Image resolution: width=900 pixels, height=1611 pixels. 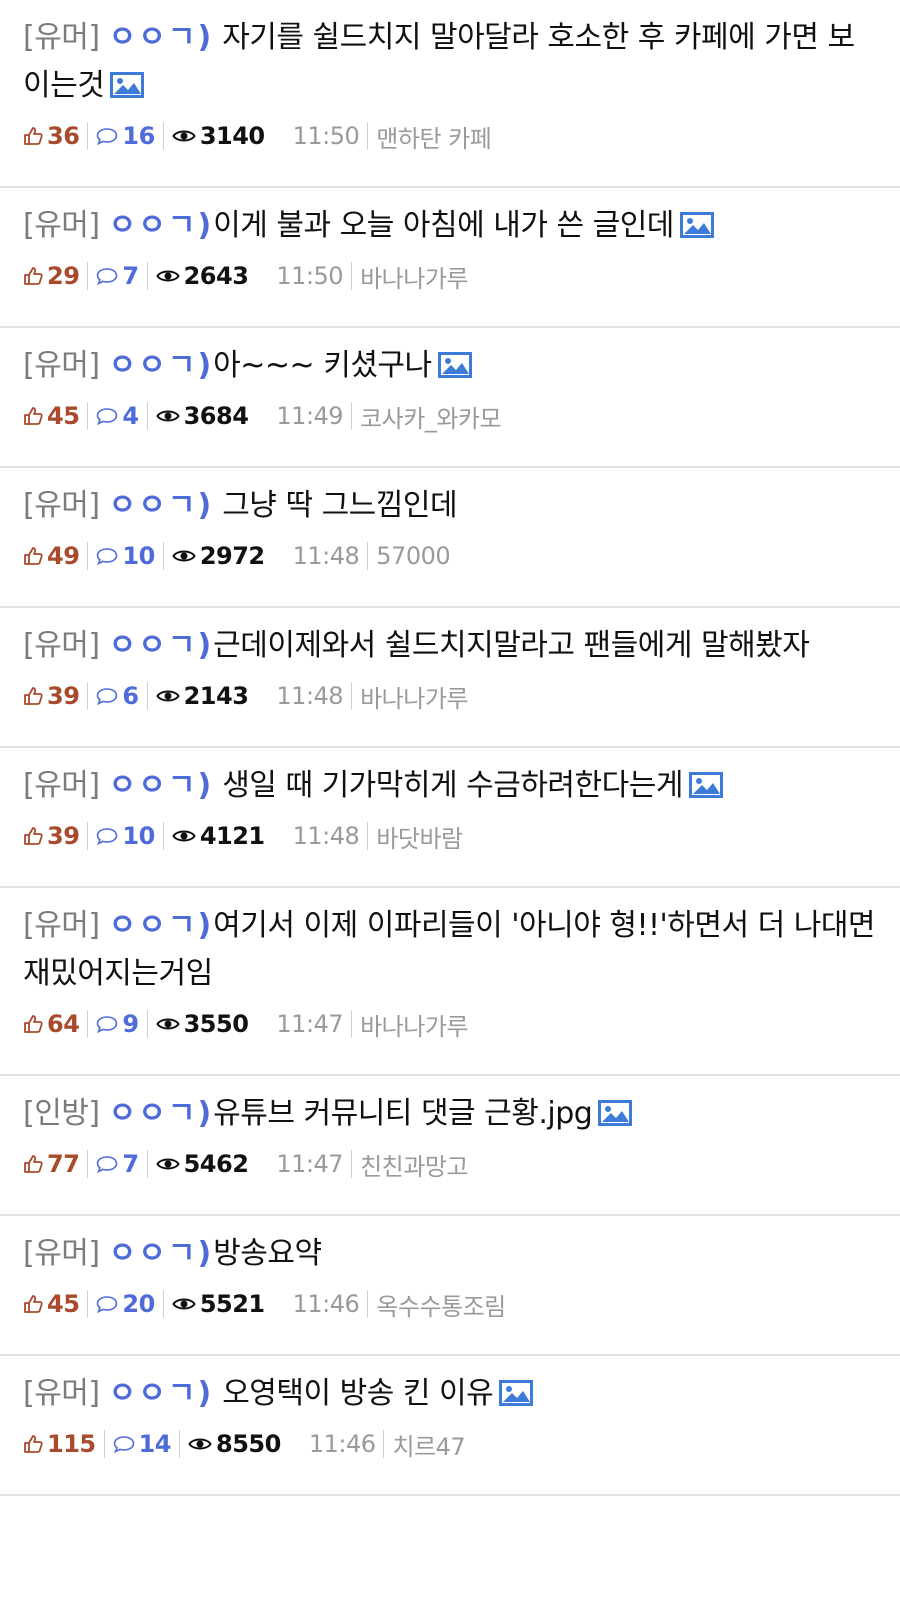 What do you see at coordinates (63, 1304) in the screenshot?
I see `likes-value: 45` at bounding box center [63, 1304].